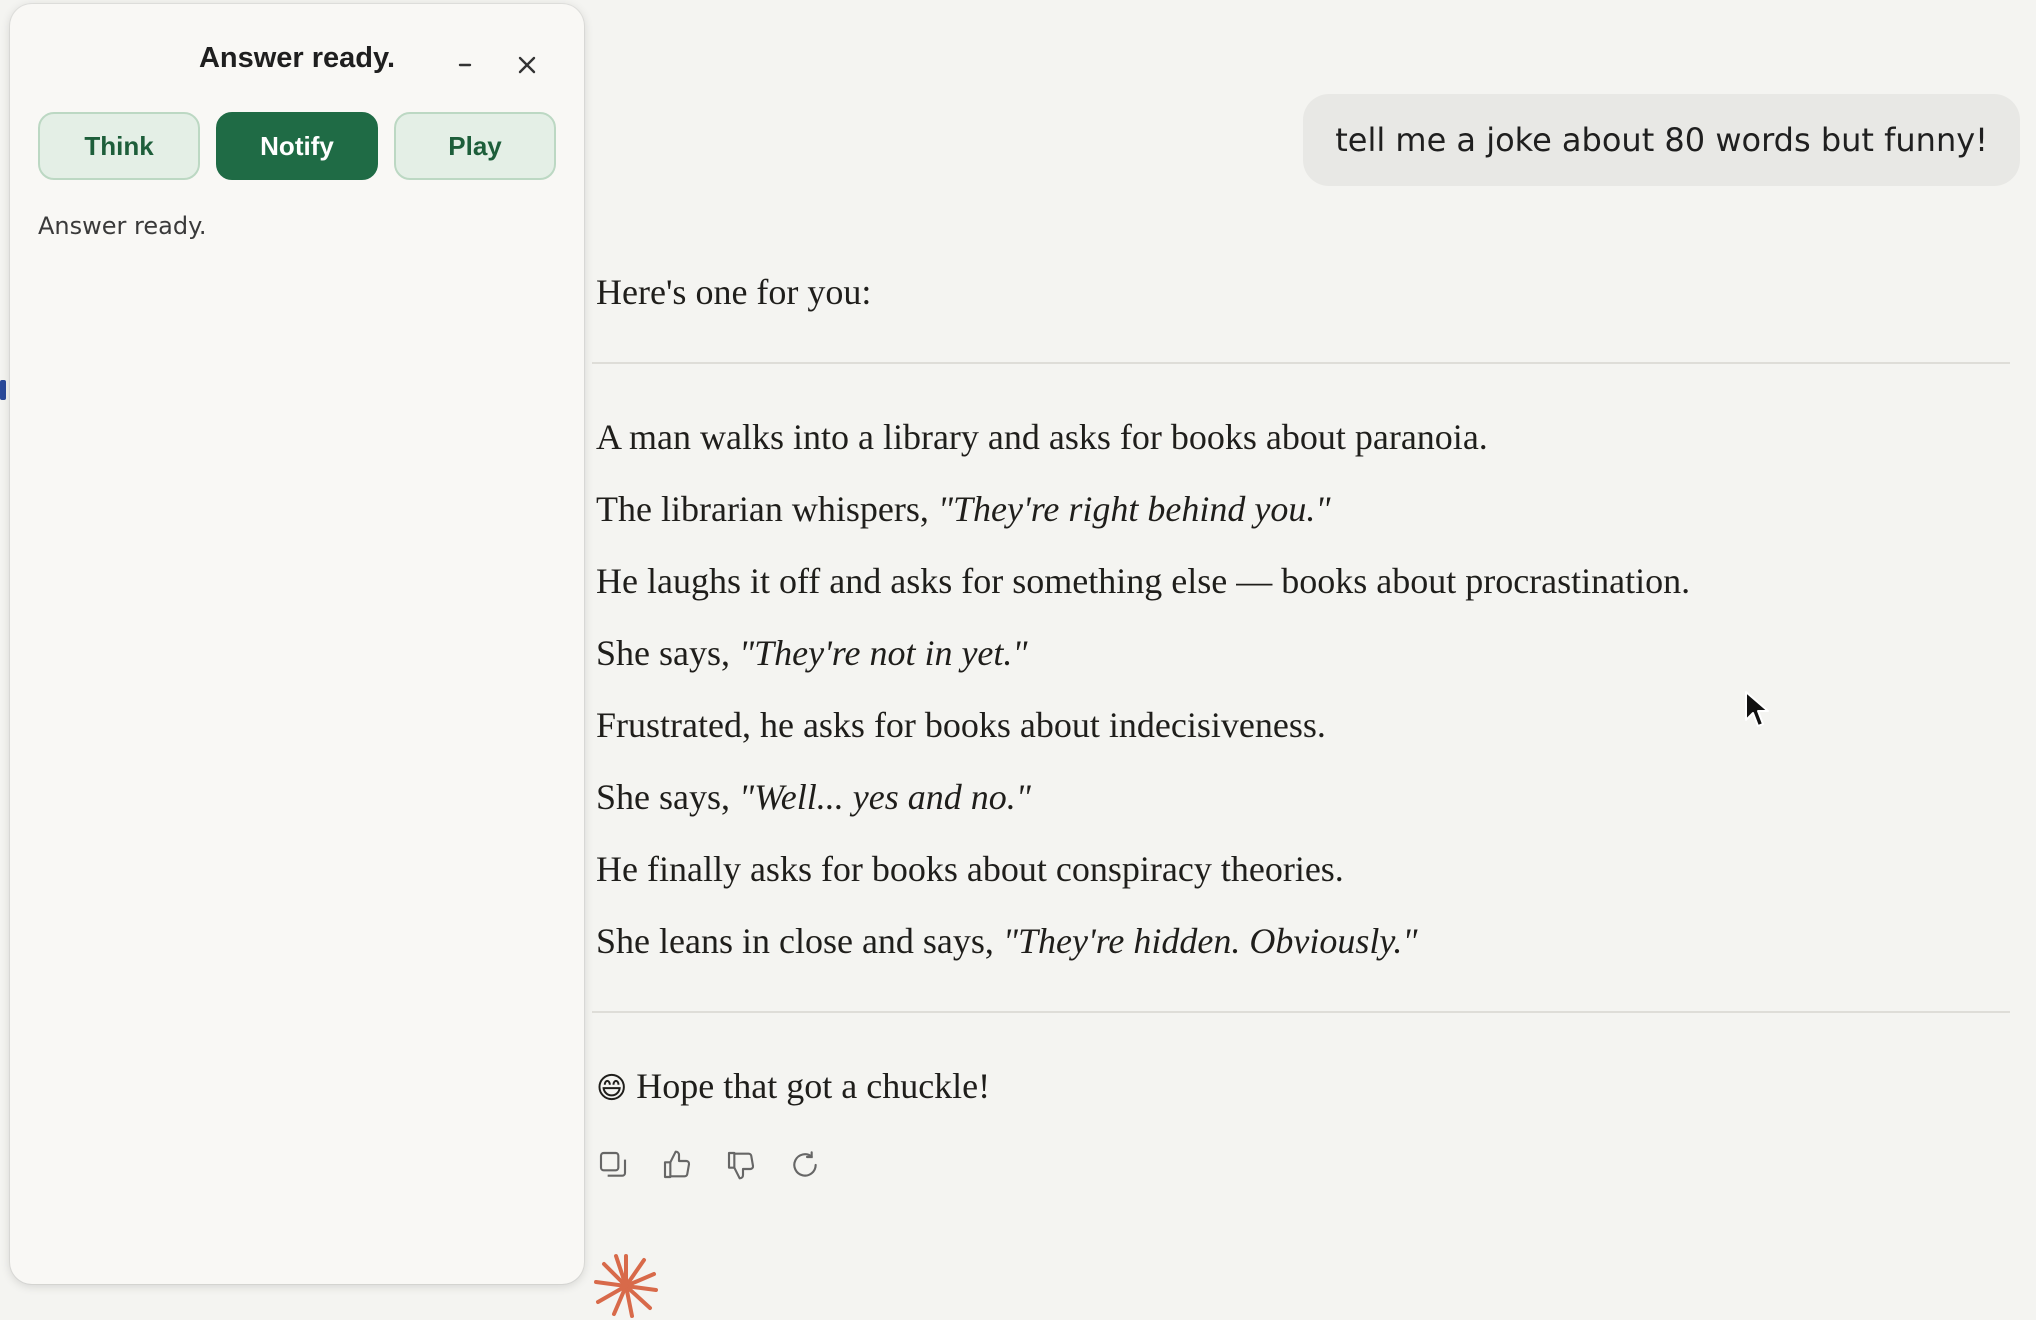 The height and width of the screenshot is (1320, 2036). I want to click on joke-line-4: She says, "They're not in yet.", so click(812, 653).